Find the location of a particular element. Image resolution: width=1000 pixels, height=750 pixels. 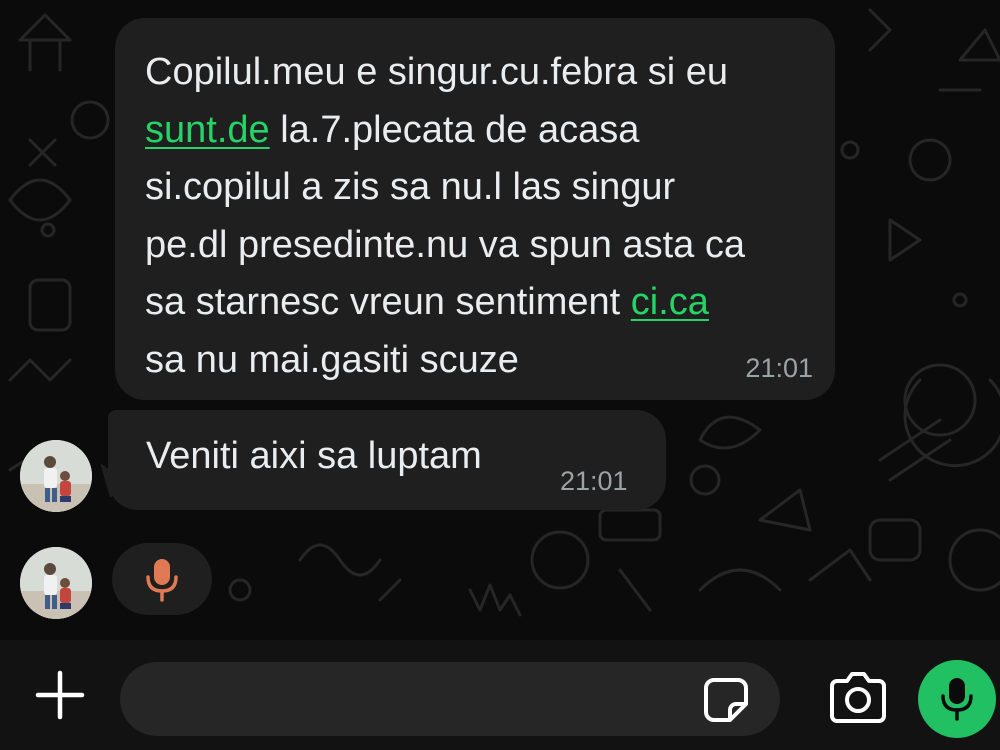

message-line: Copilul.meu e singur.cu.febra si eu is located at coordinates (475, 73).